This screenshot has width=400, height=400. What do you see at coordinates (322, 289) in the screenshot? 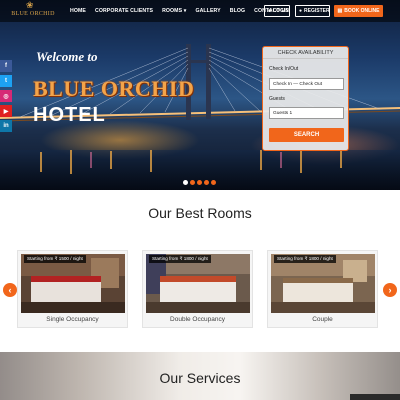
I see `room-card: Starting from ₹ 1800 / night Couple` at bounding box center [322, 289].